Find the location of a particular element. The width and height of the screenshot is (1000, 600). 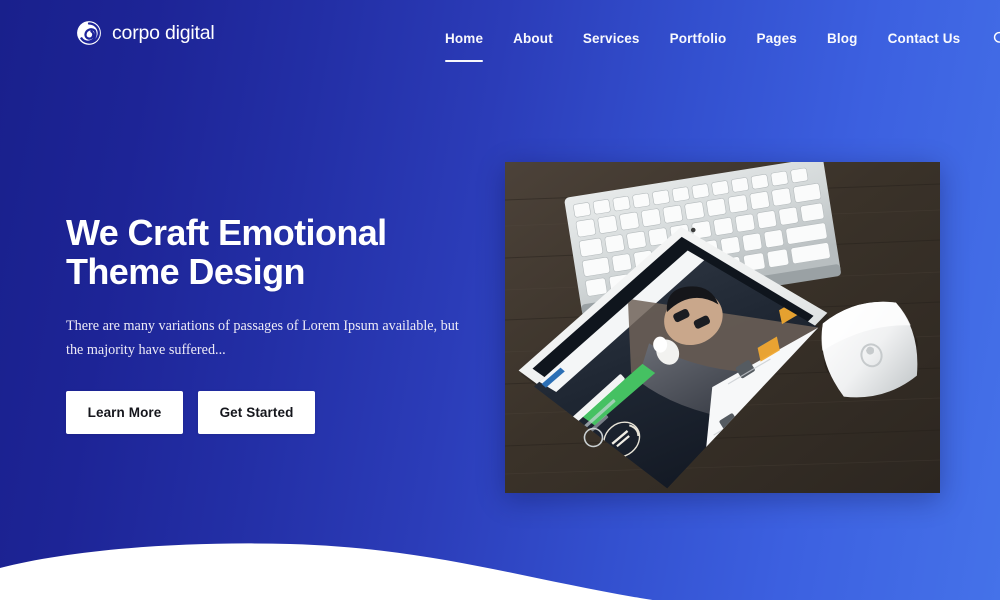

get-started-button: Get Started is located at coordinates (256, 412).